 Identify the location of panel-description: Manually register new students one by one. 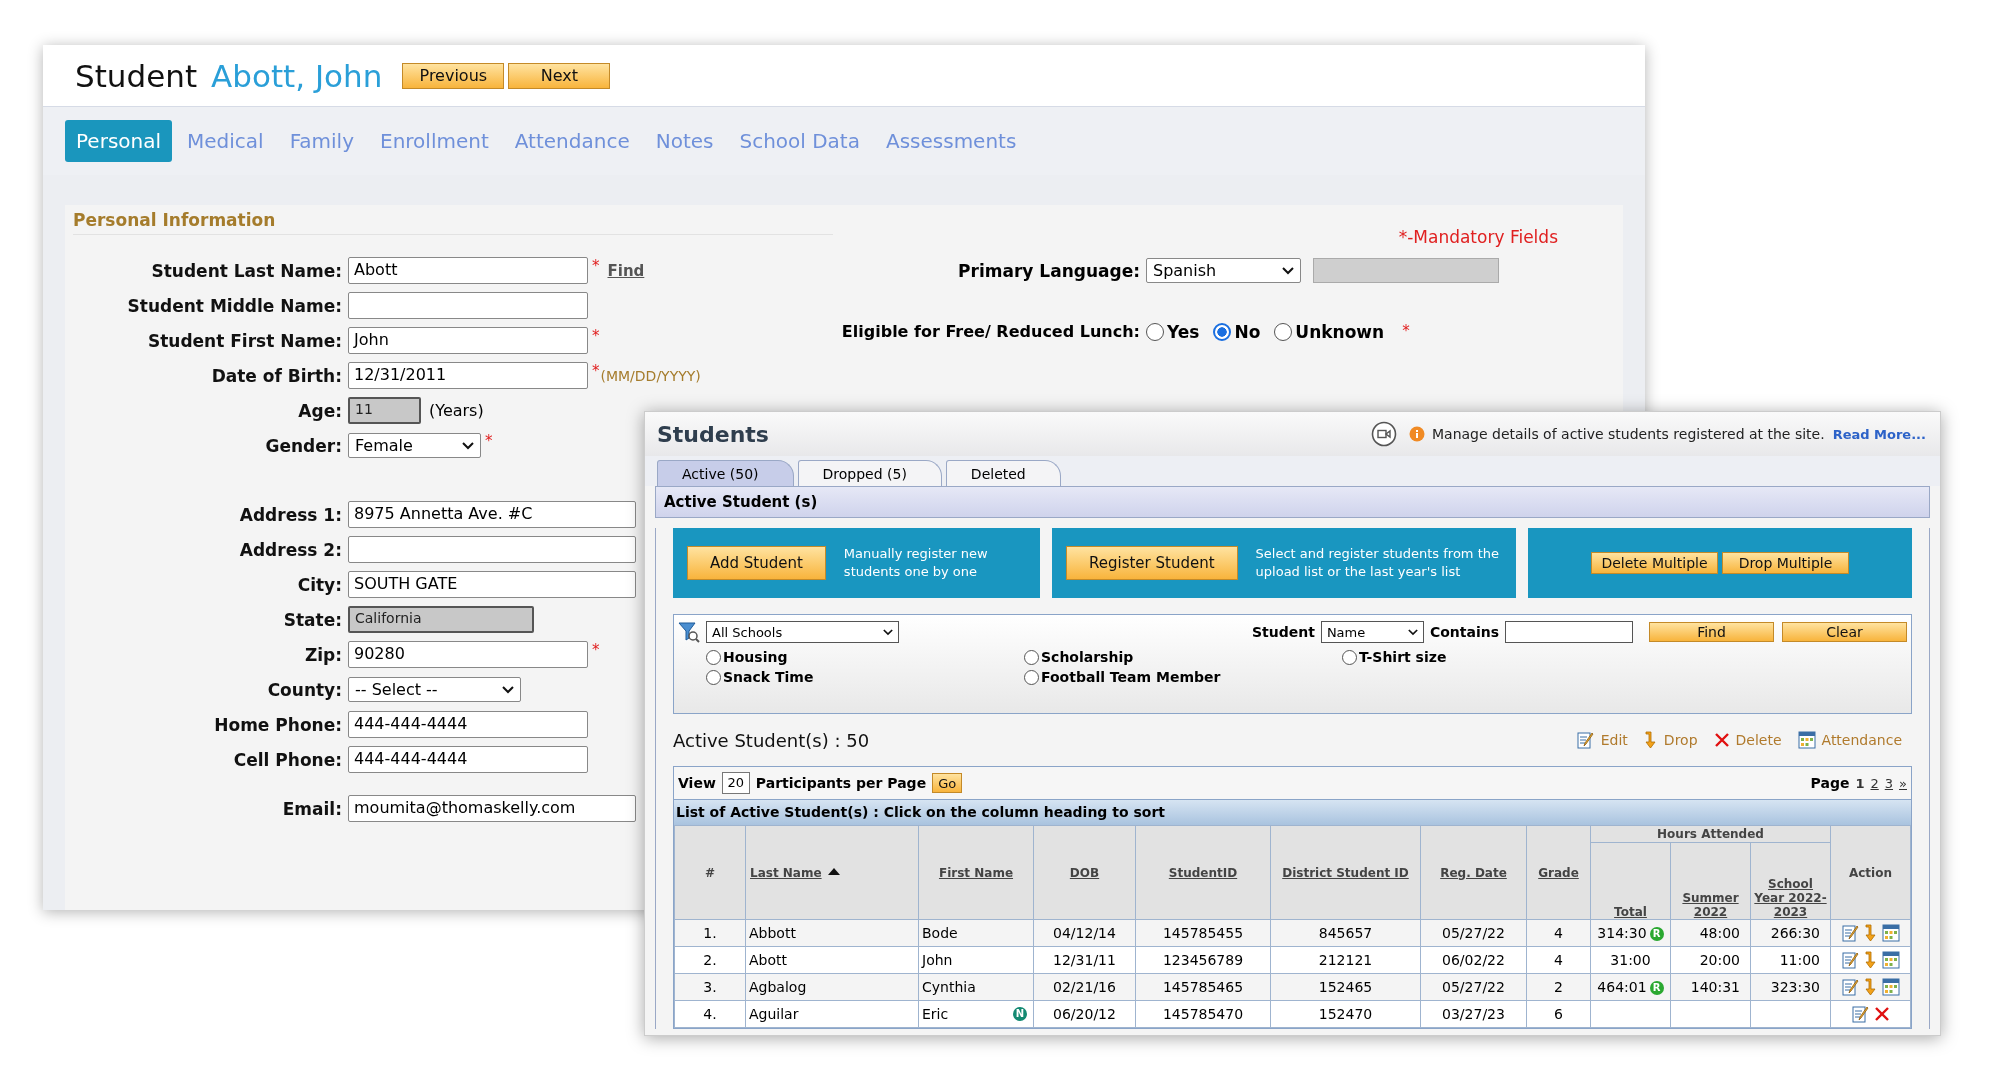
(916, 563).